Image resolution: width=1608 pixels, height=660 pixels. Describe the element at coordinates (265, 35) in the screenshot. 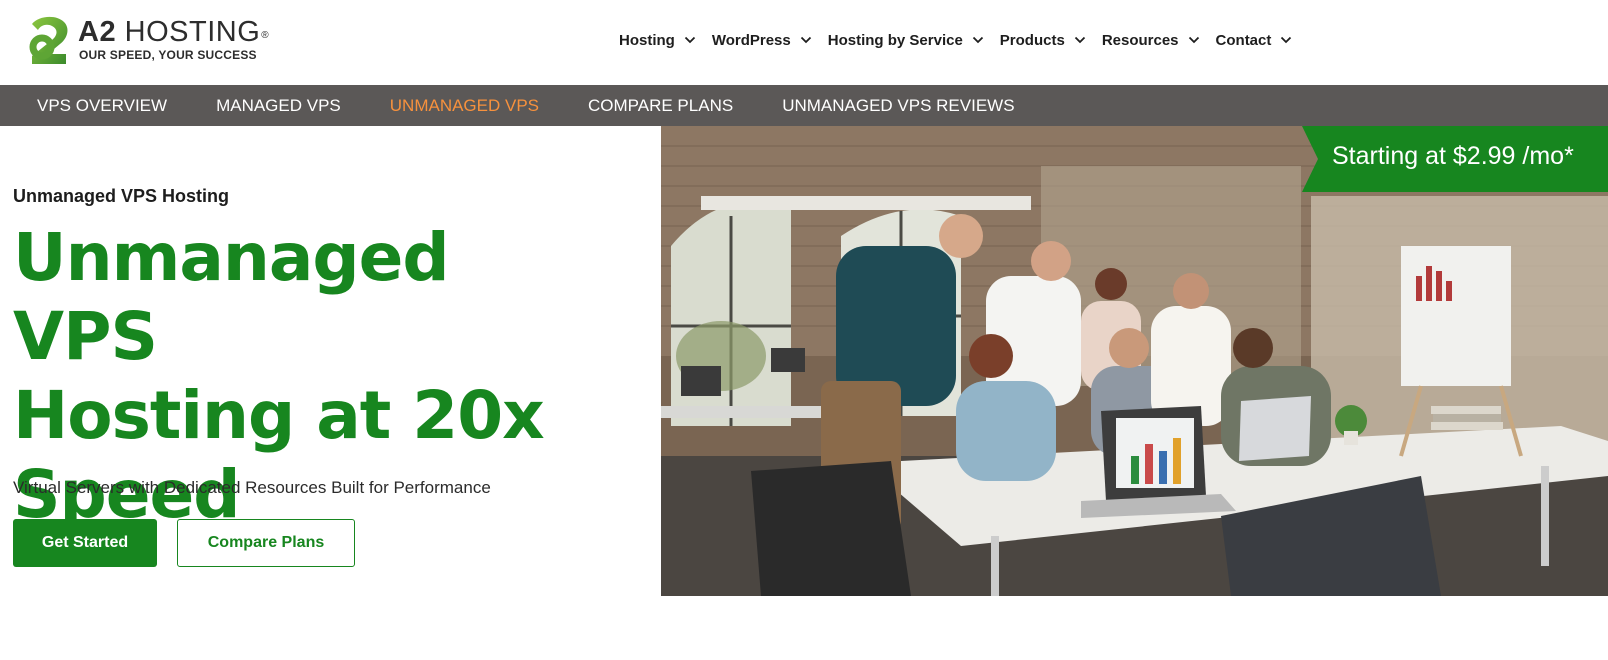

I see `registered-mark: ®` at that location.